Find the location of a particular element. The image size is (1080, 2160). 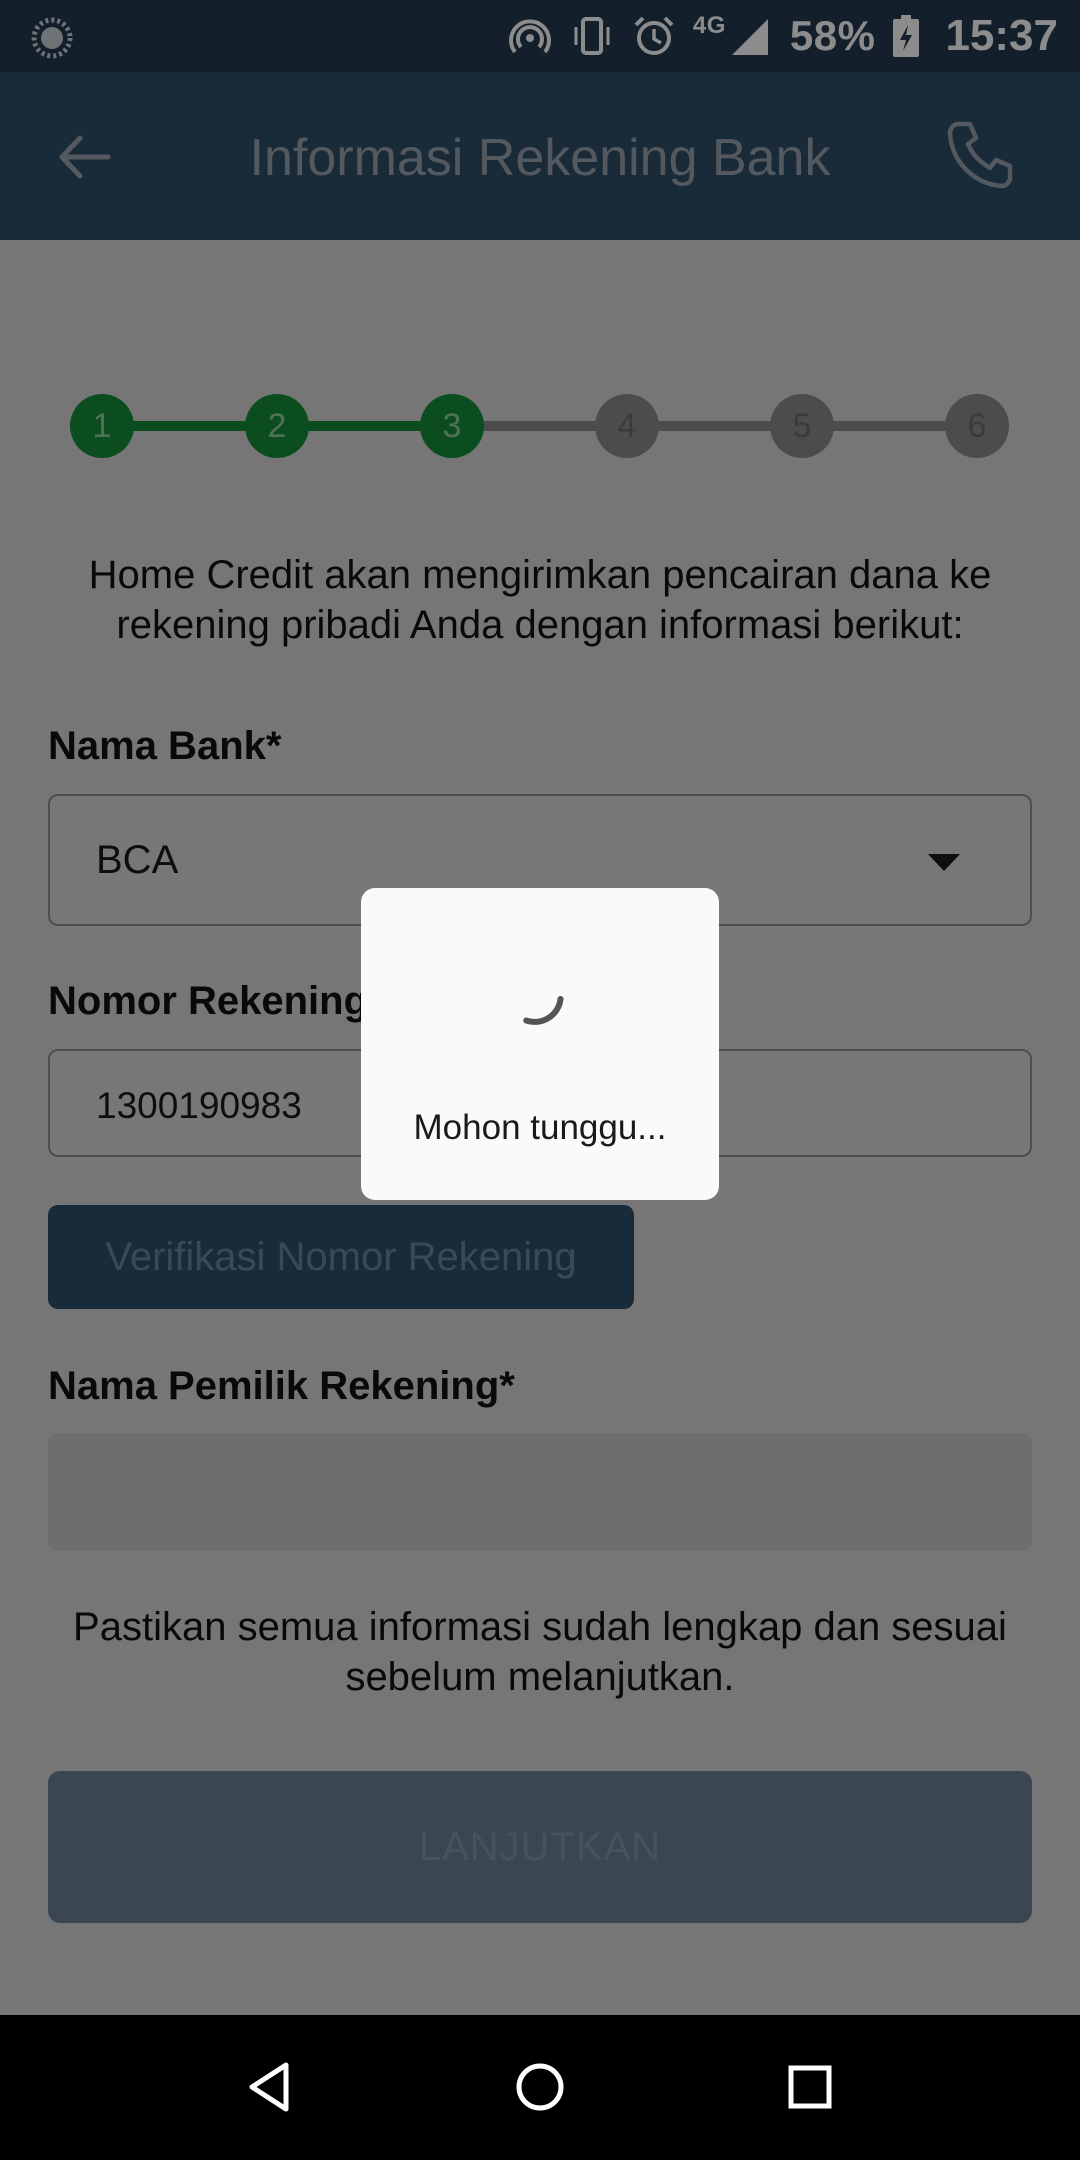

recents-square-icon is located at coordinates (810, 2087).